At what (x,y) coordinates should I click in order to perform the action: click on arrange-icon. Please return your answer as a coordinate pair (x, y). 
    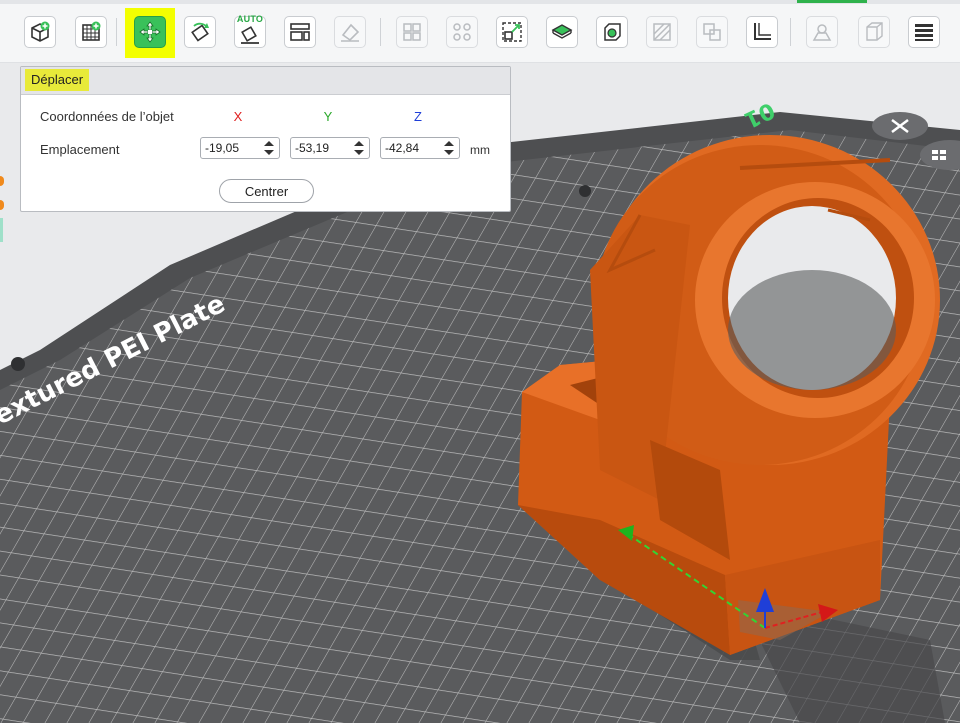
    Looking at the image, I should click on (300, 32).